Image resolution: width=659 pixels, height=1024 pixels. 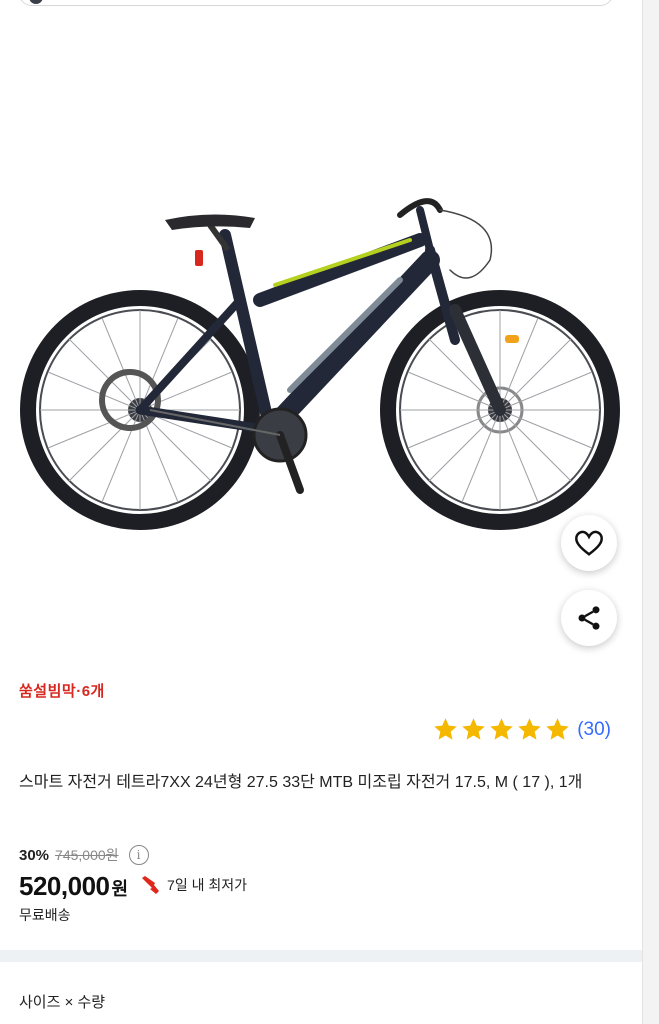 What do you see at coordinates (138, 855) in the screenshot?
I see `info-icon: i` at bounding box center [138, 855].